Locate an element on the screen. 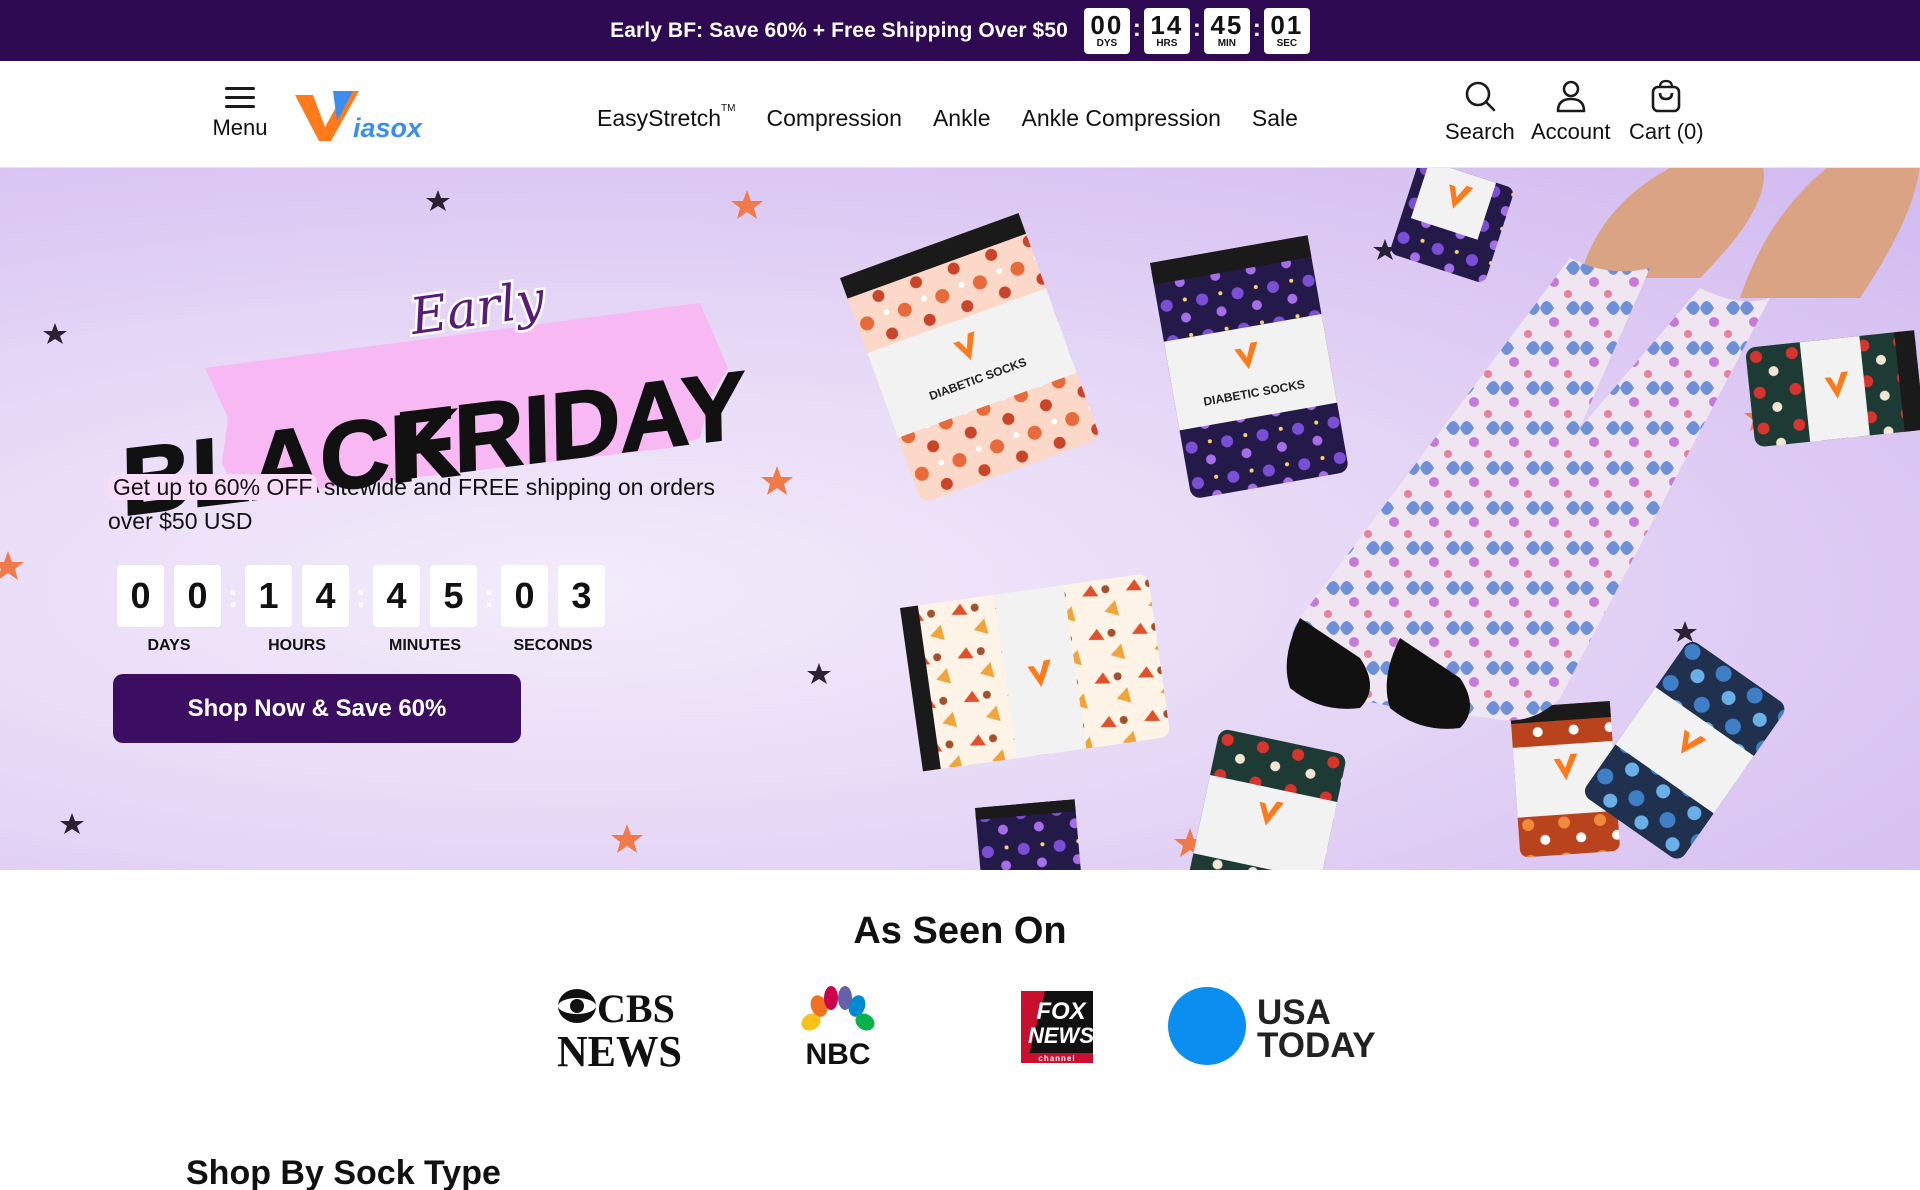 This screenshot has width=1920, height=1190. fox-channel-word: channel is located at coordinates (1056, 1058).